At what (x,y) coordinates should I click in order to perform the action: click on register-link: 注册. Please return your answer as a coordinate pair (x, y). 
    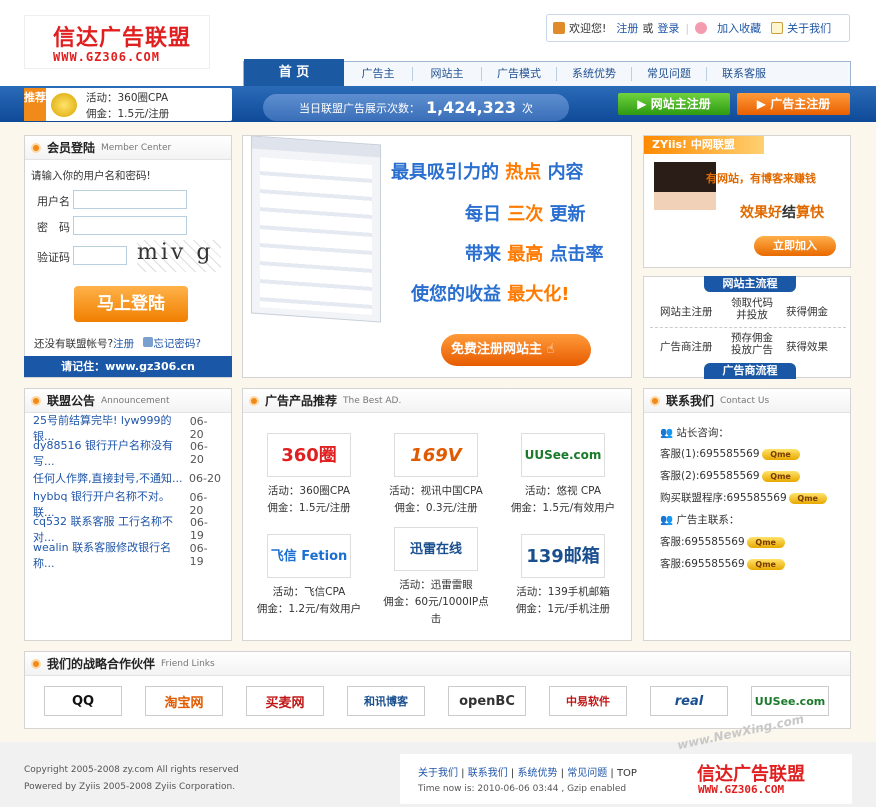
    Looking at the image, I should click on (627, 28).